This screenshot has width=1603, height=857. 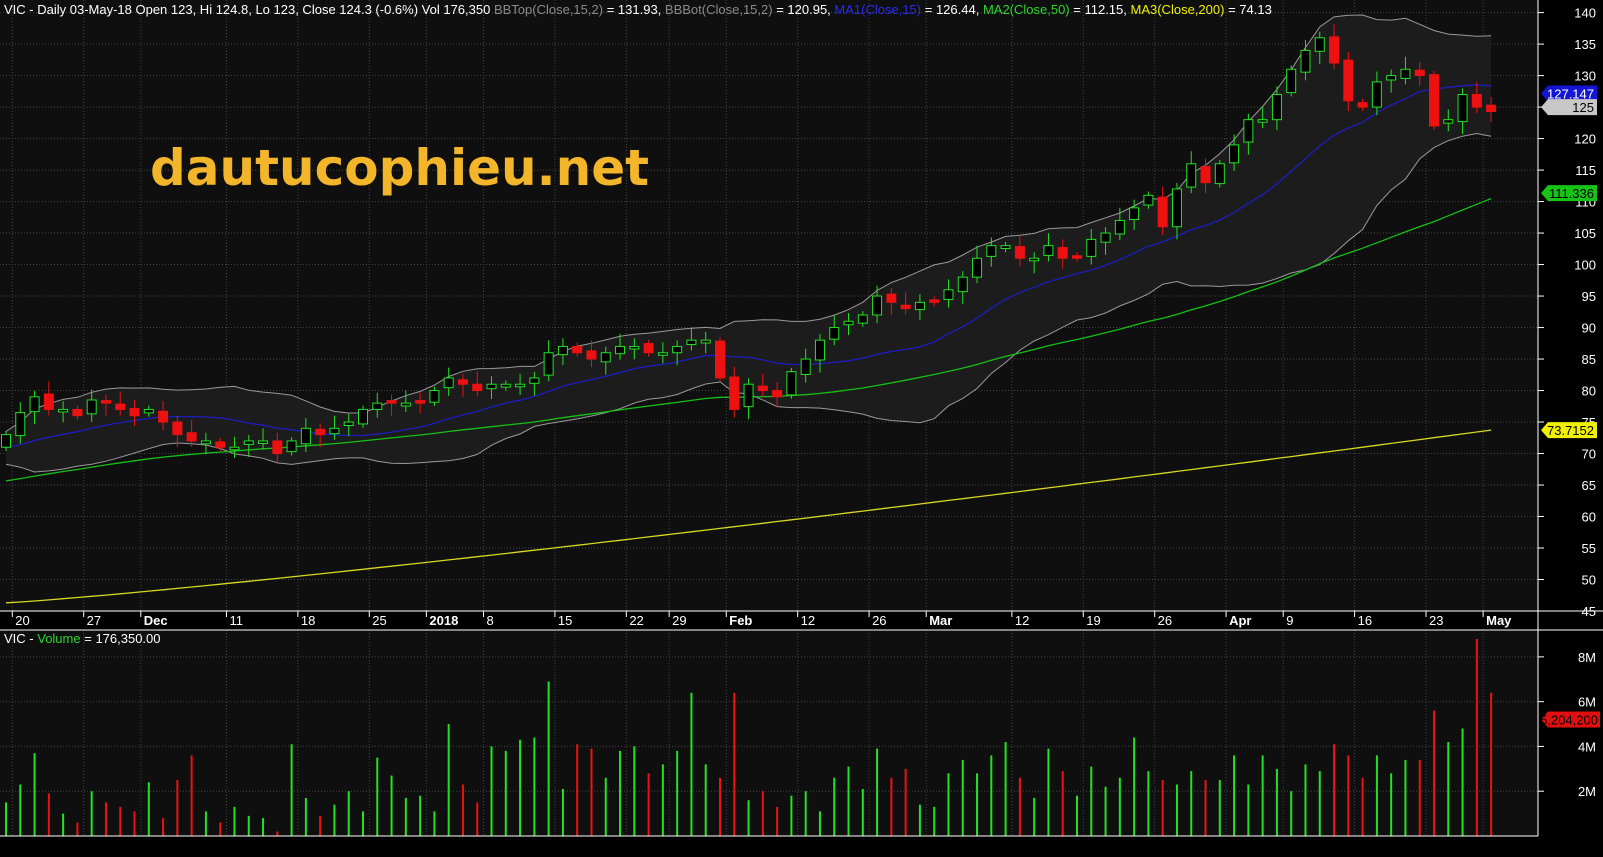 What do you see at coordinates (1589, 359) in the screenshot?
I see `price-tick-label: 85` at bounding box center [1589, 359].